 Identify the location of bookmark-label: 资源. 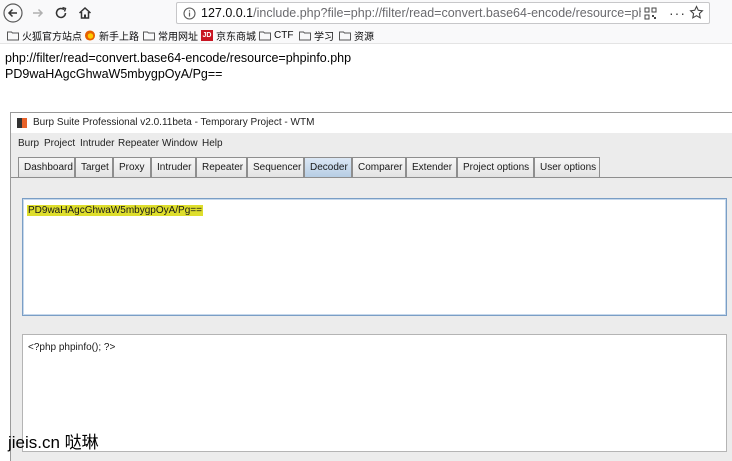
(364, 37).